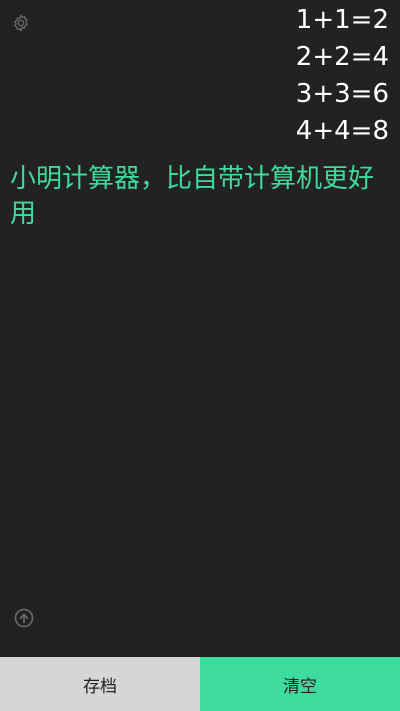 The image size is (400, 711). What do you see at coordinates (342, 20) in the screenshot?
I see `history-line: 1+1=2` at bounding box center [342, 20].